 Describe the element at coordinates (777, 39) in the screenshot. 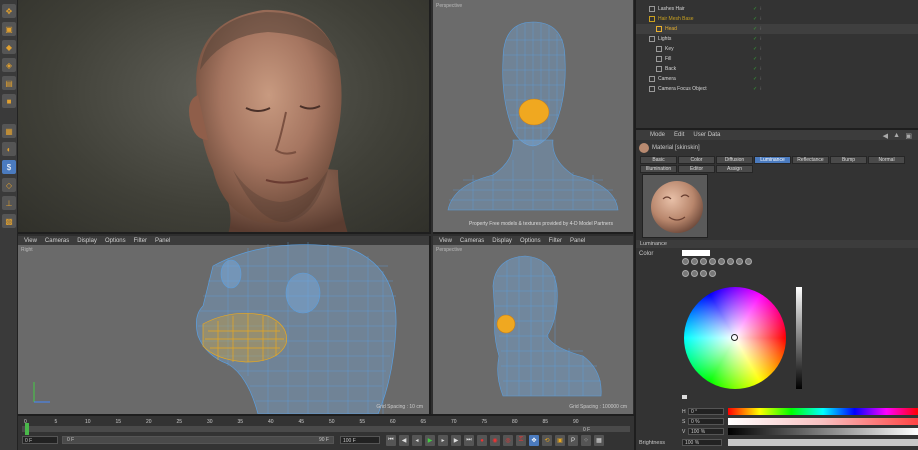

I see `object-row: Lights ✓ ⁝` at that location.